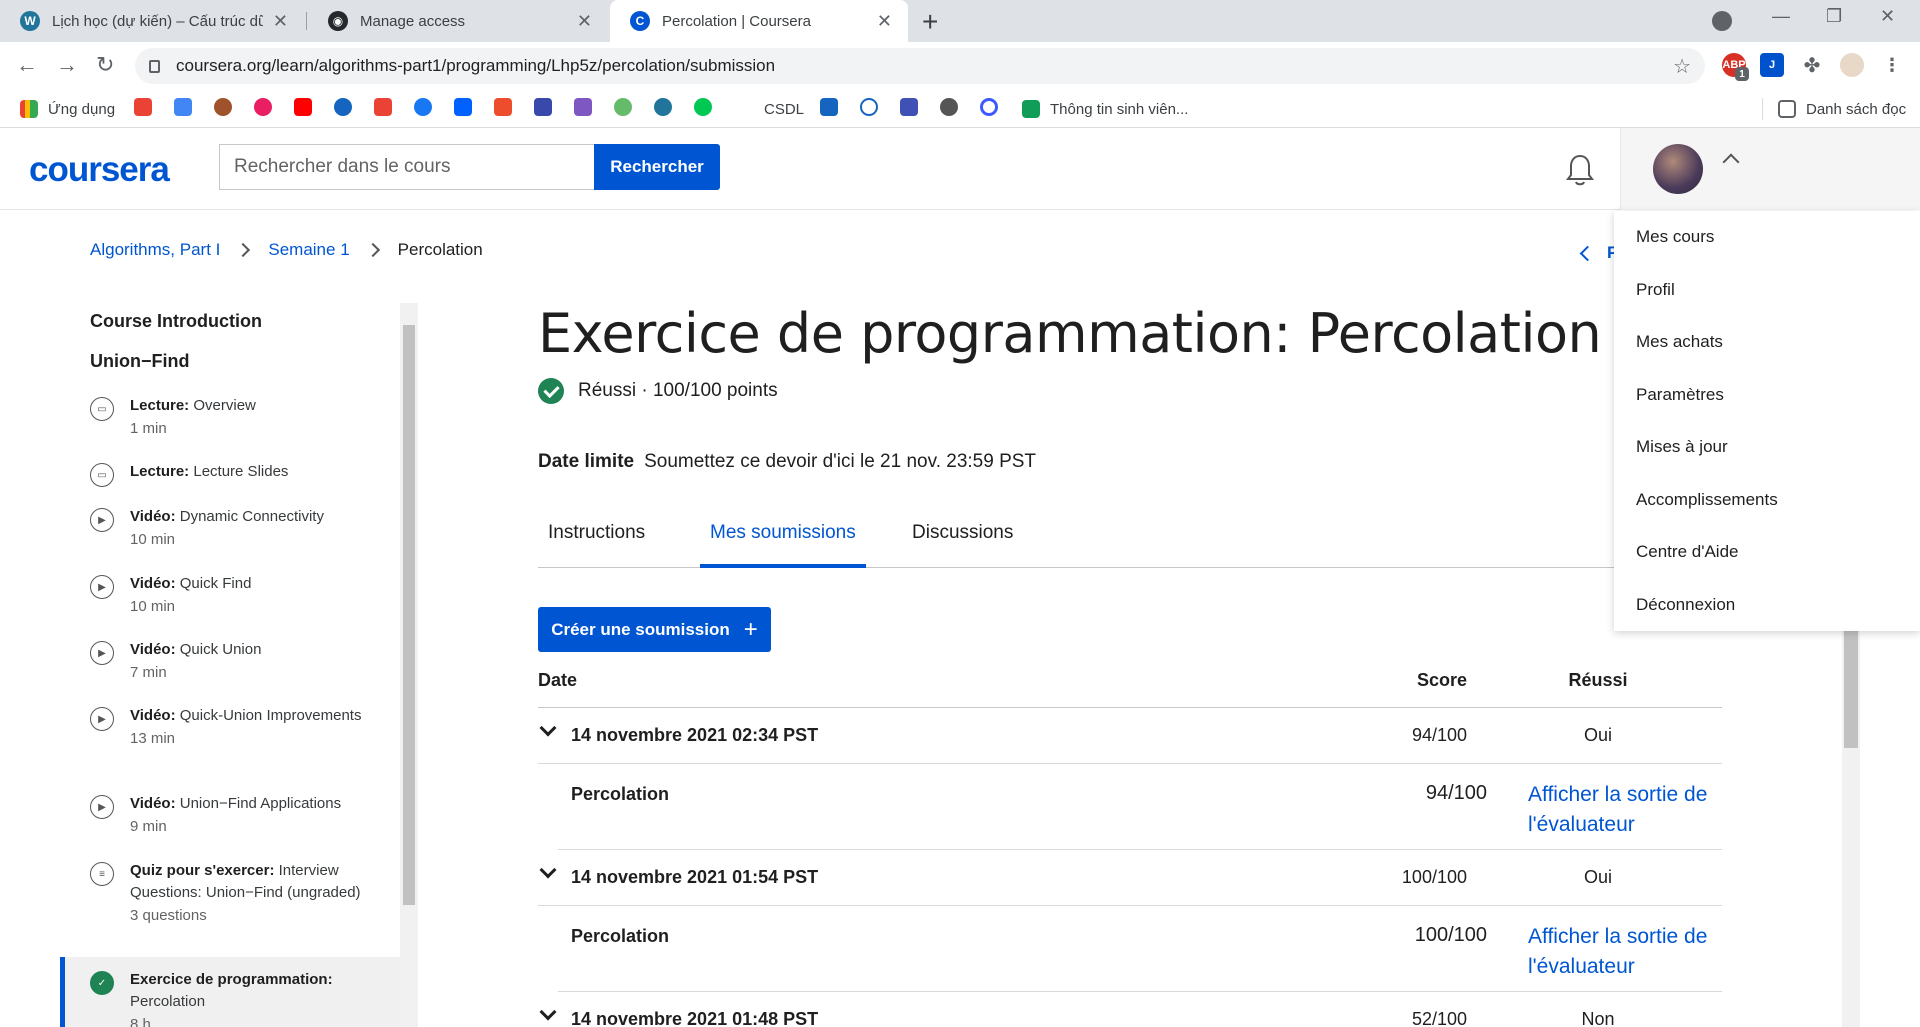  Describe the element at coordinates (1679, 342) in the screenshot. I see `menu-item-mes-achats: Mes achats` at that location.